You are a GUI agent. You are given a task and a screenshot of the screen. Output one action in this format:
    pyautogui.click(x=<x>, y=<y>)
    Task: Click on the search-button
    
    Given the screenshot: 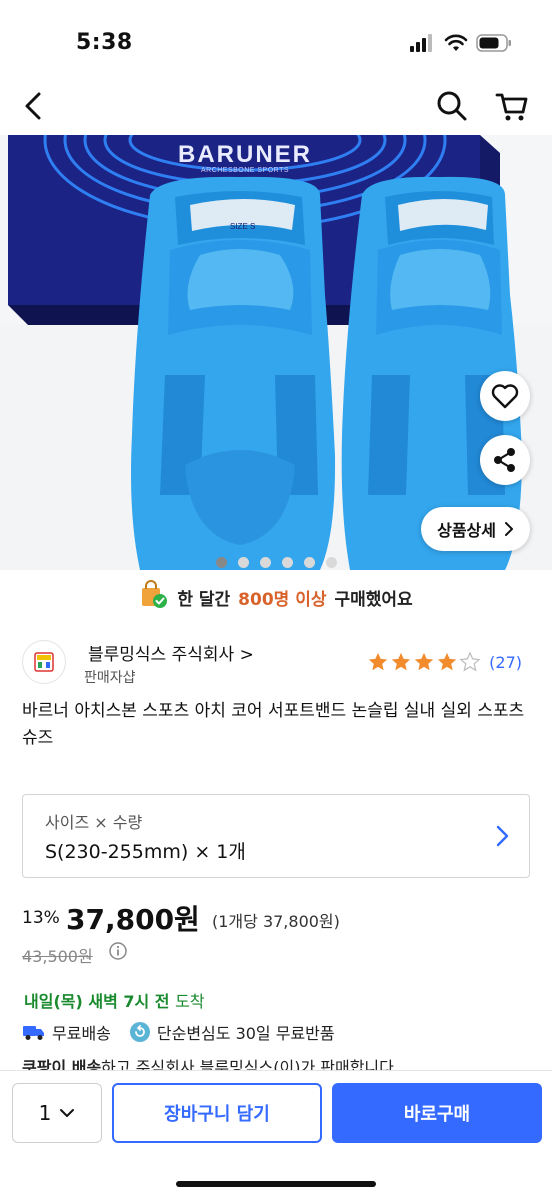 What is the action you would take?
    pyautogui.click(x=452, y=106)
    